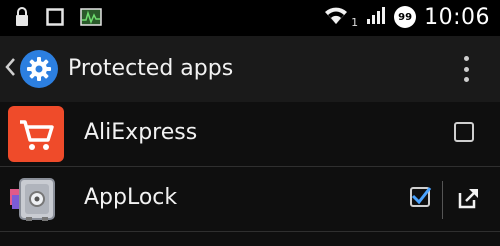  Describe the element at coordinates (36, 134) in the screenshot. I see `aliexpress-cart-icon` at that location.